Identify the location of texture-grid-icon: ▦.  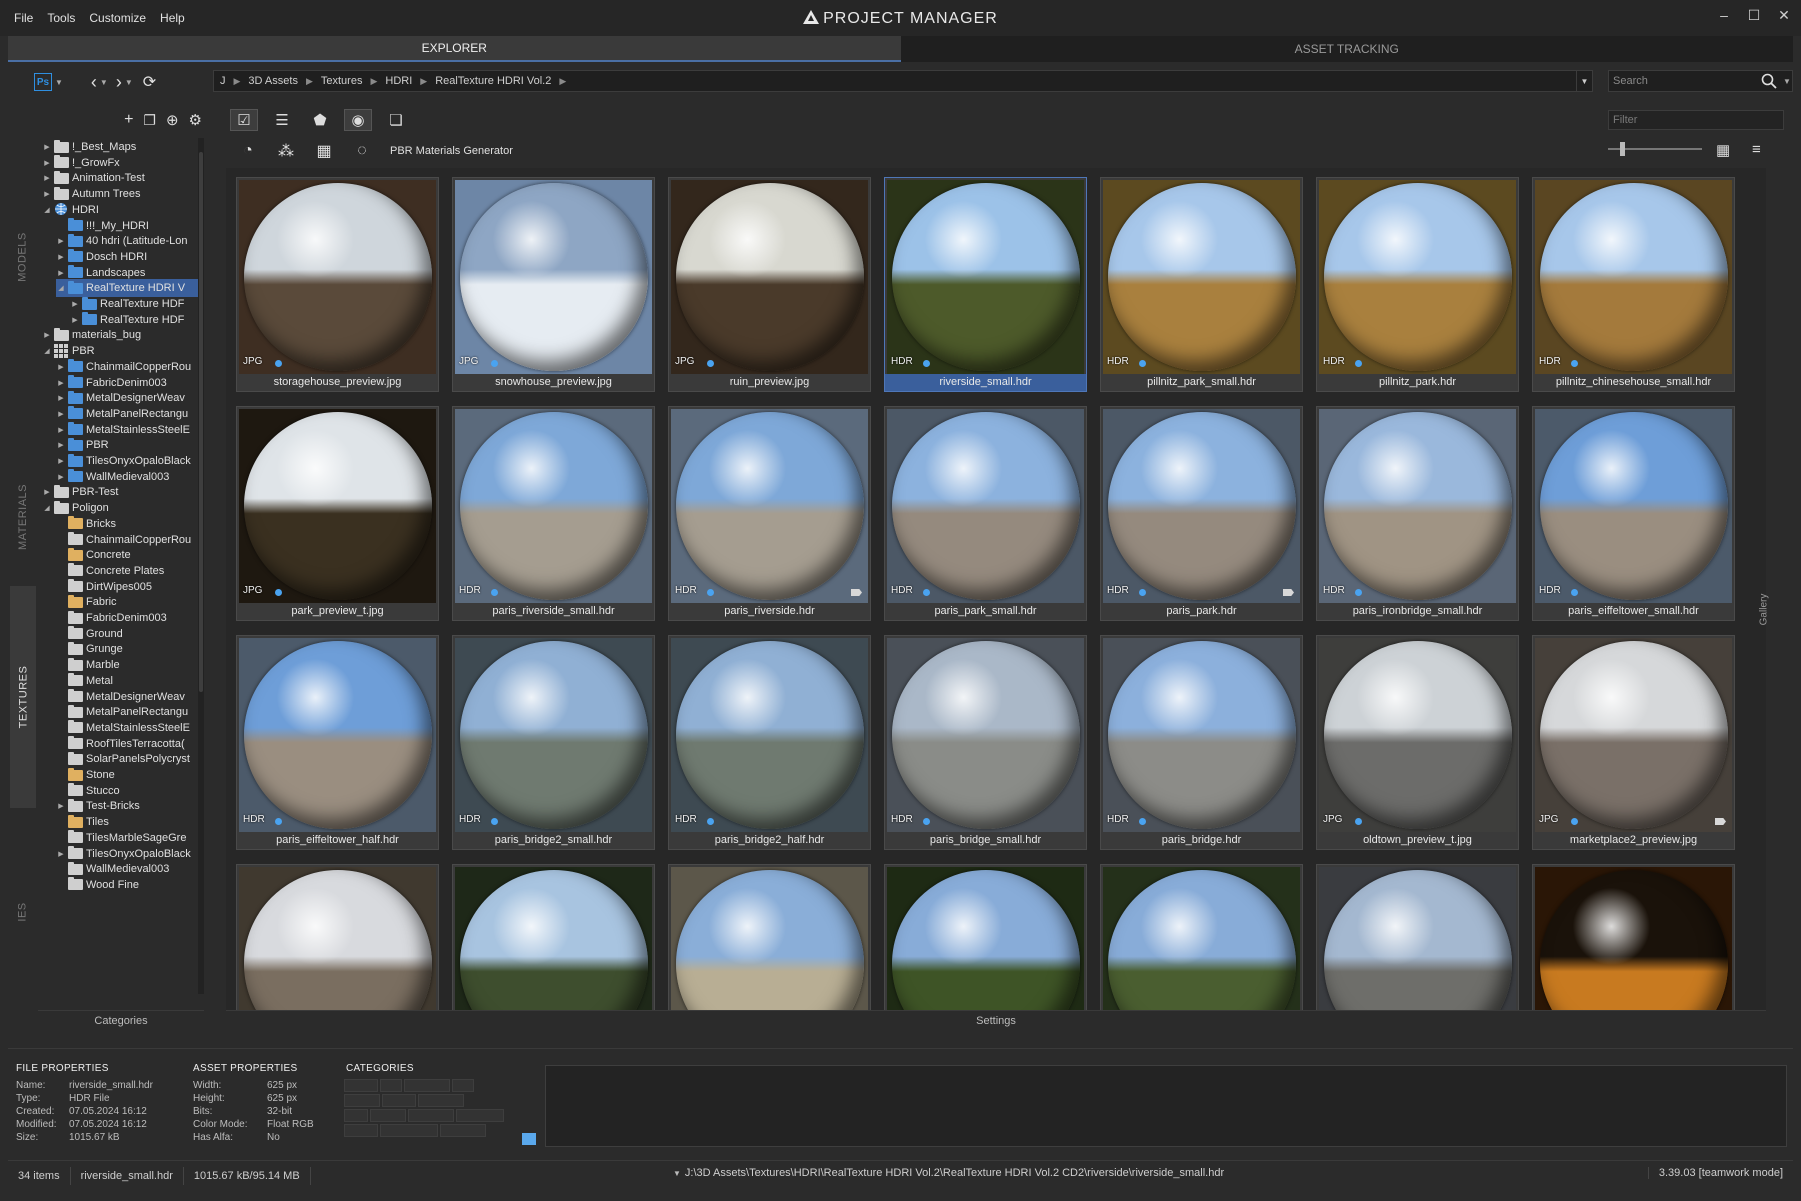
(324, 151).